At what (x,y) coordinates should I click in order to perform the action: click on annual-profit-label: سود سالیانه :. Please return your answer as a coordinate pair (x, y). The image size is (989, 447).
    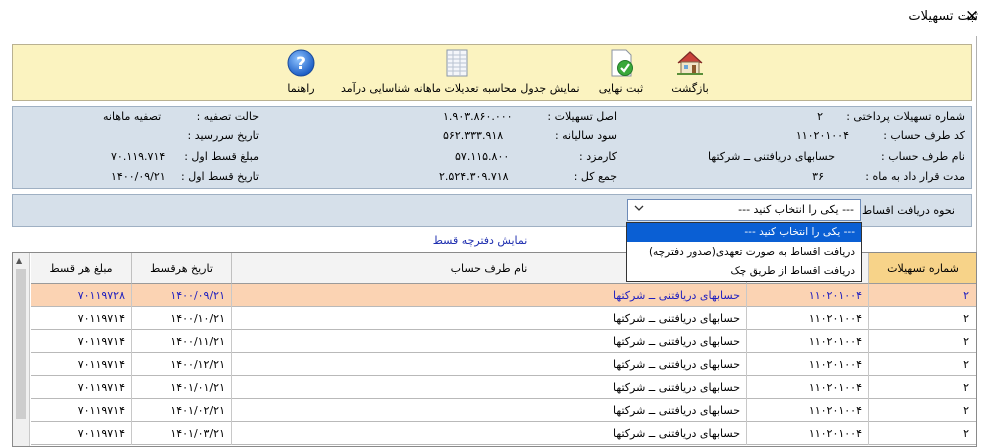
    Looking at the image, I should click on (585, 135).